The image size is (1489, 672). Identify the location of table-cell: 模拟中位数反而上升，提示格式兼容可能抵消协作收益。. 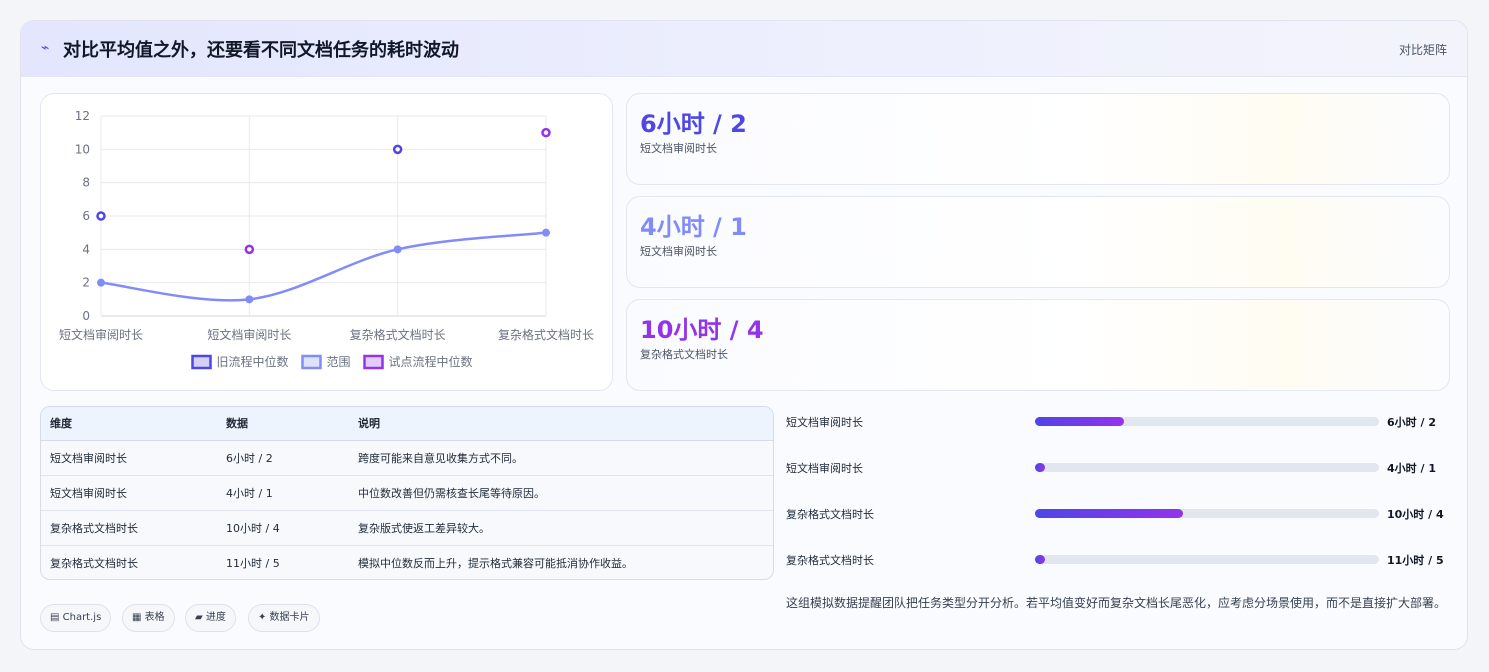
(495, 563).